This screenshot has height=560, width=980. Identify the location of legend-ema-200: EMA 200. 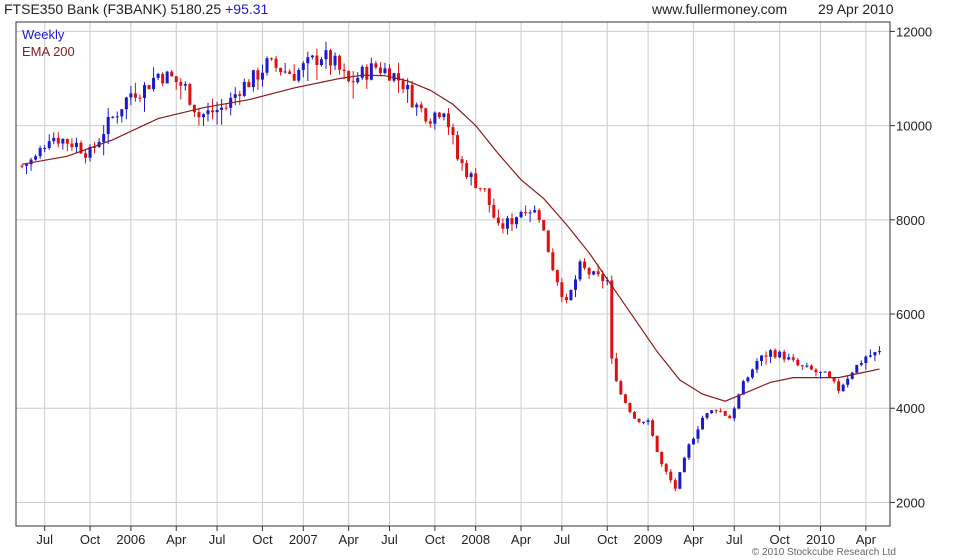
(48, 51).